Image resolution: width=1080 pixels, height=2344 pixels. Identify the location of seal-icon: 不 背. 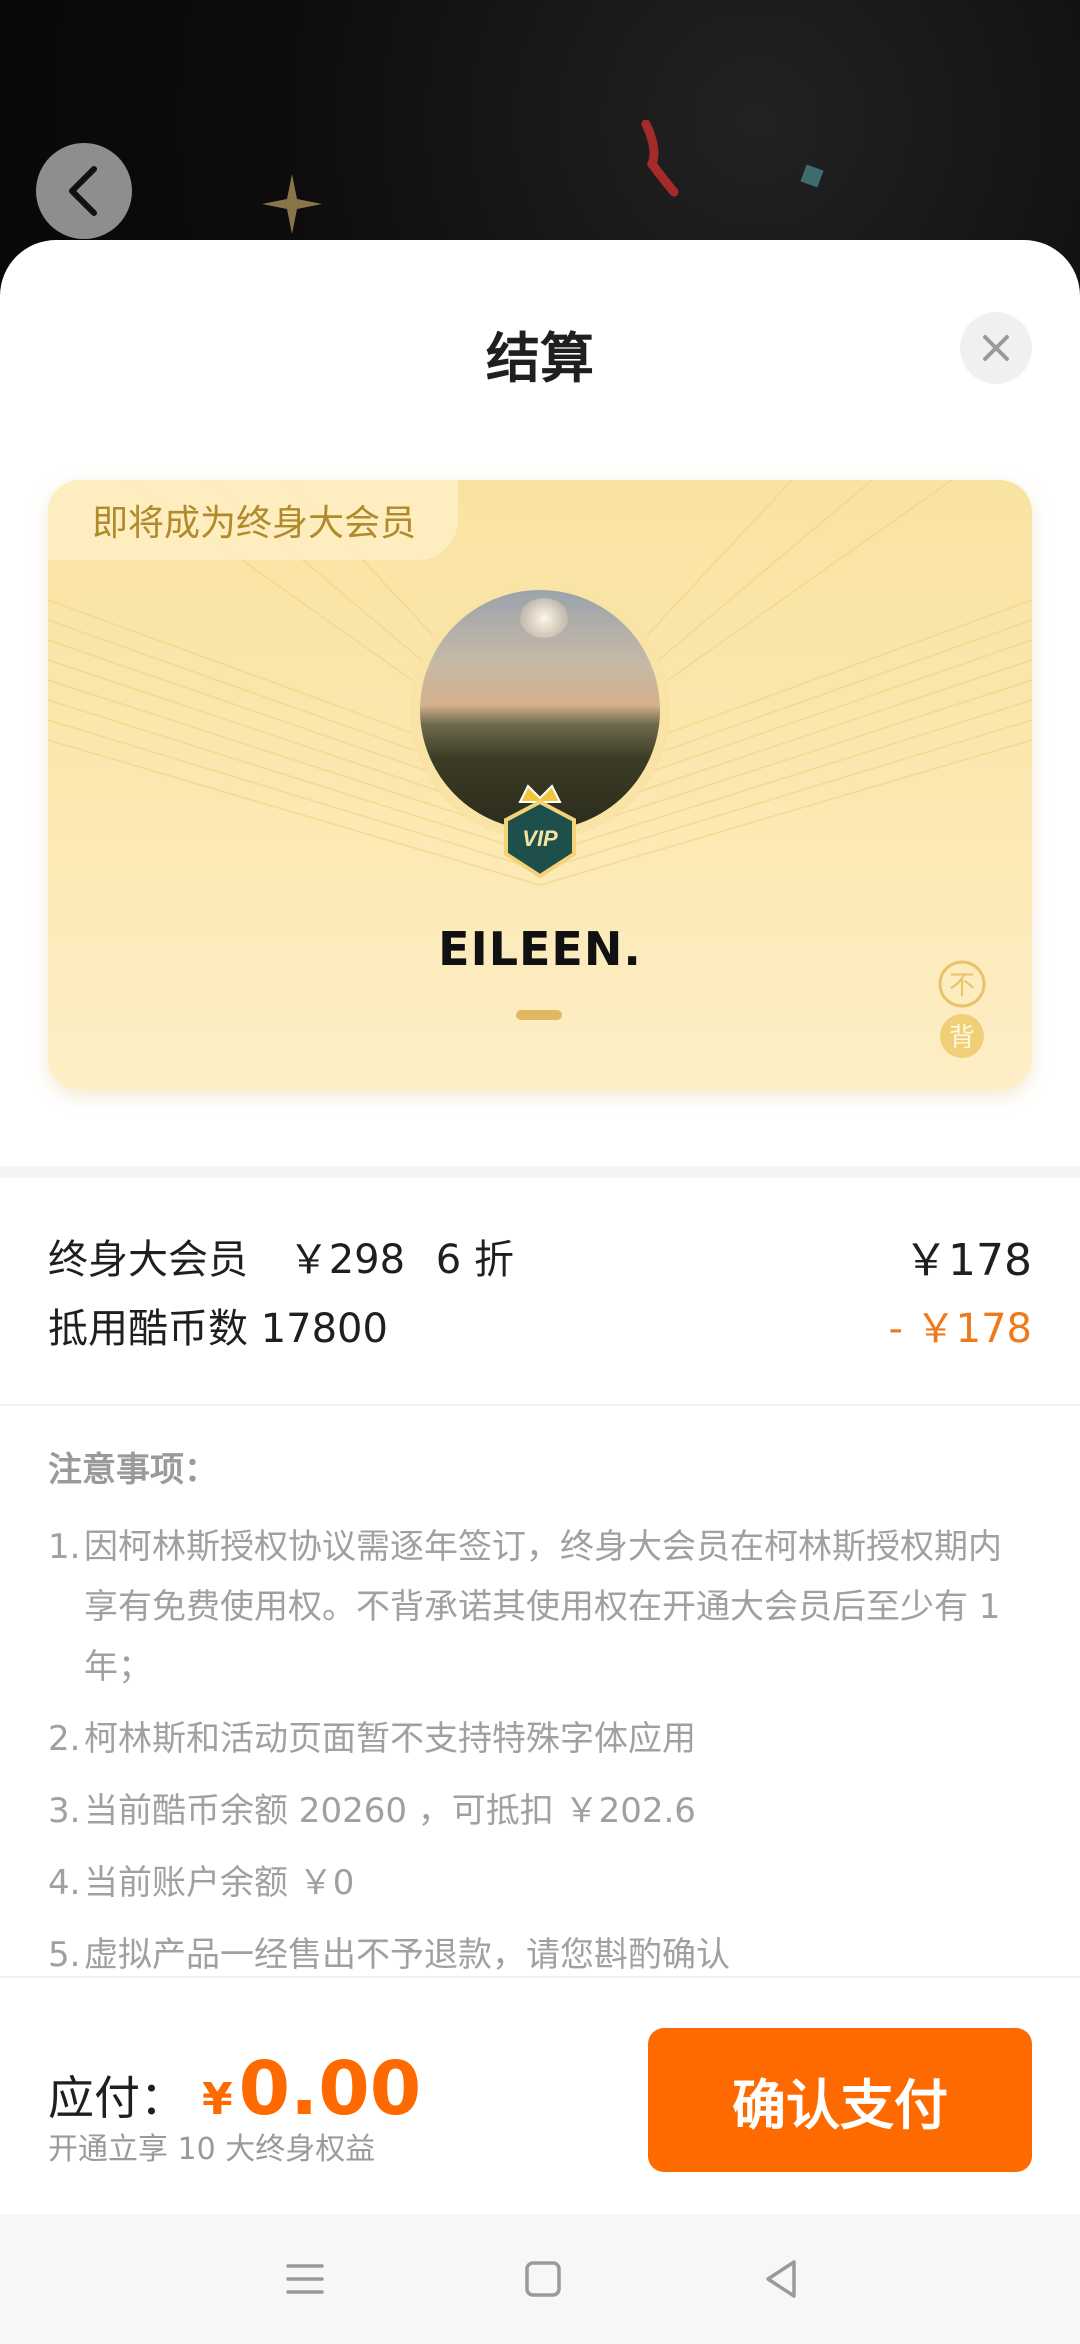
(962, 1009).